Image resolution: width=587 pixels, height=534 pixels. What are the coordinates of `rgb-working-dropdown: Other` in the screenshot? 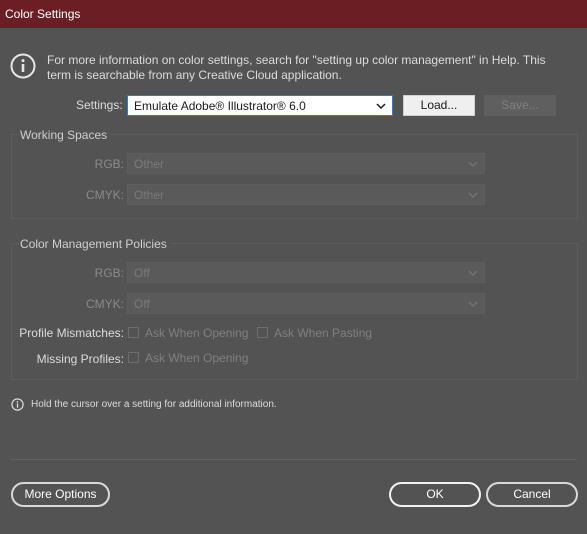 It's located at (306, 163).